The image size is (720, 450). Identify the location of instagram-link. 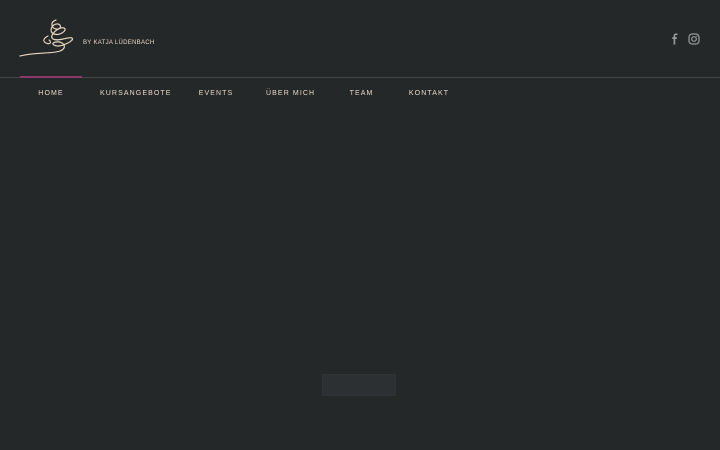
(694, 38).